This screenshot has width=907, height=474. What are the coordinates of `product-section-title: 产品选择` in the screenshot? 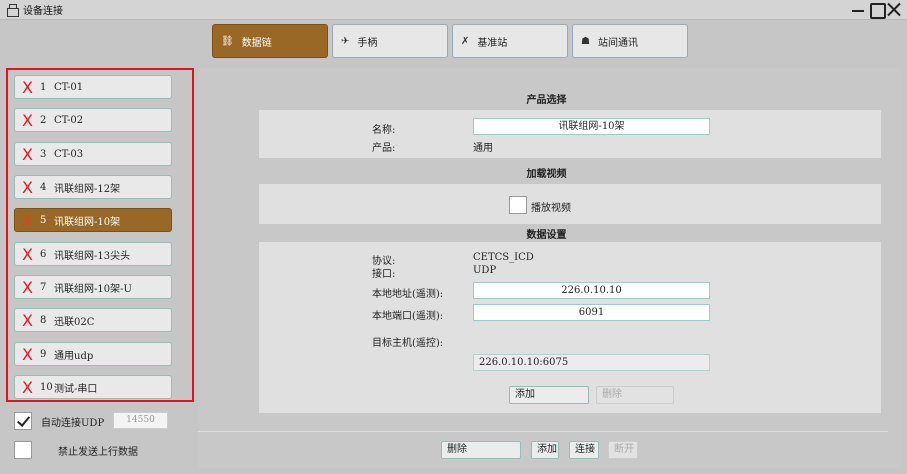 It's located at (546, 100).